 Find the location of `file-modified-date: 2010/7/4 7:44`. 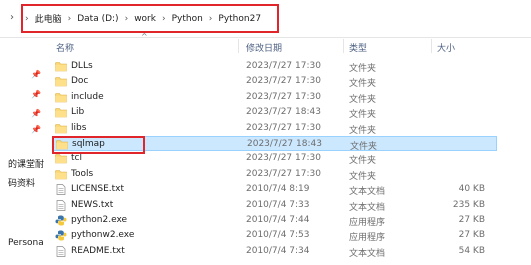

file-modified-date: 2010/7/4 7:44 is located at coordinates (278, 219).